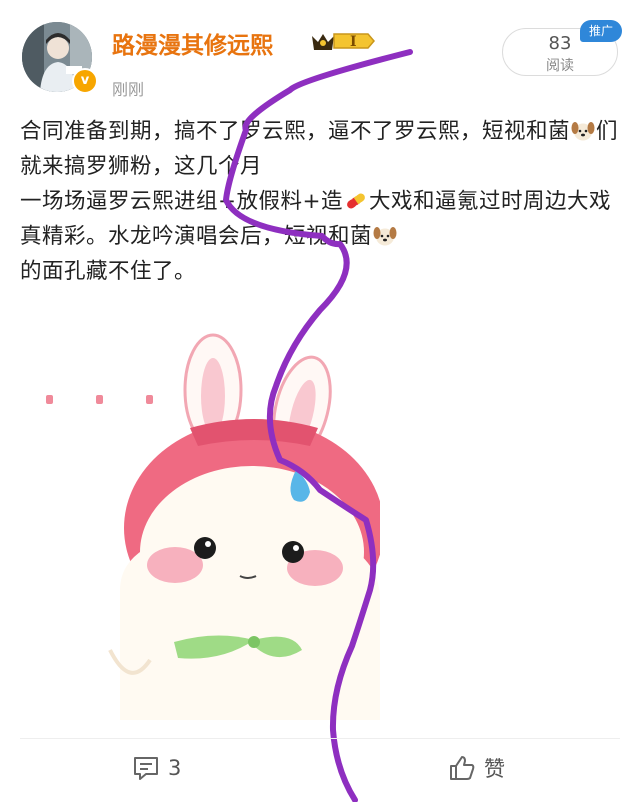 This screenshot has width=640, height=803. Describe the element at coordinates (295, 131) in the screenshot. I see `content-line1: 合同准备到期，搞不了罗云熙，逼不了罗云熙，短视和菌` at that location.